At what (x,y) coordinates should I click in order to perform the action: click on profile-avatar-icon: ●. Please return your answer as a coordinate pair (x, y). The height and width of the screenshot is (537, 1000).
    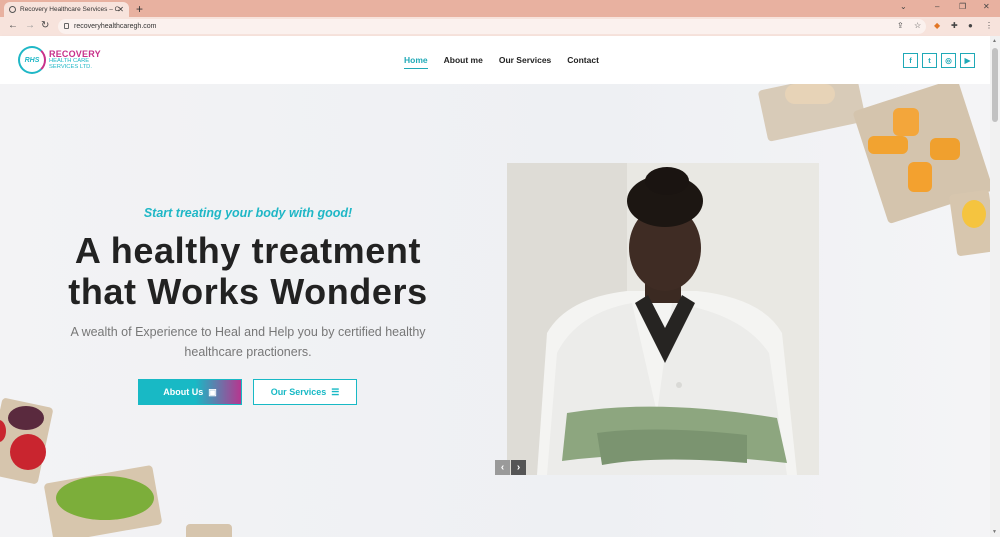
    Looking at the image, I should click on (970, 25).